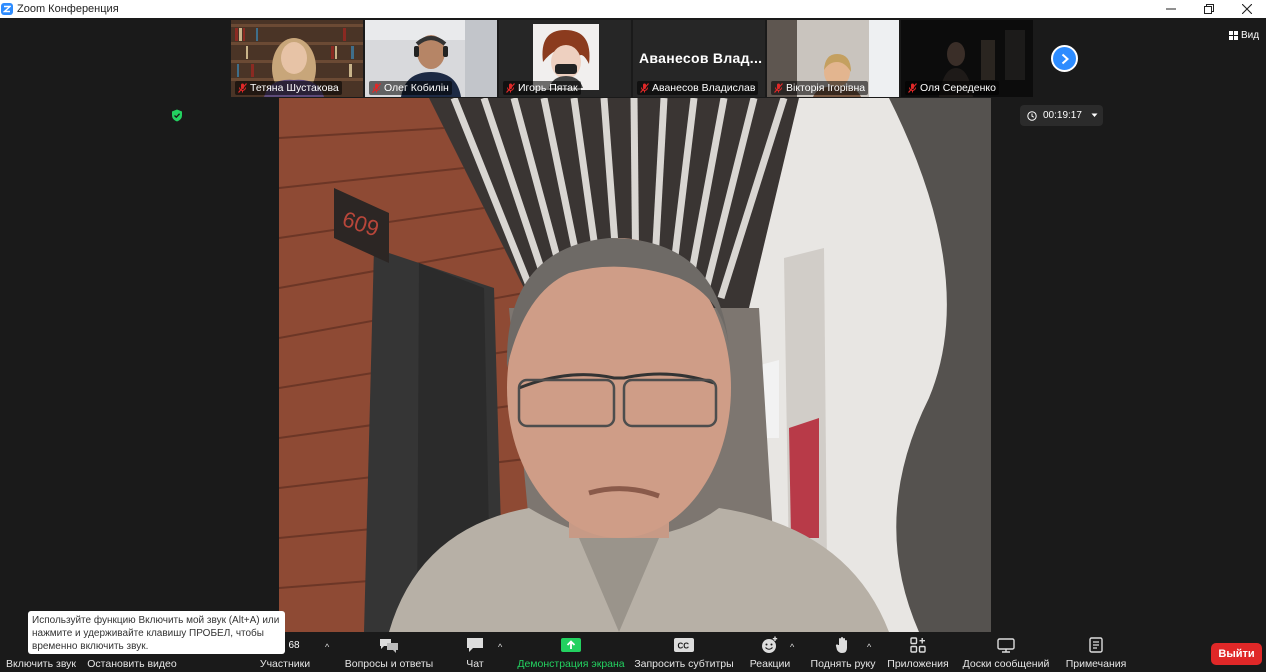 The height and width of the screenshot is (672, 1266). What do you see at coordinates (958, 88) in the screenshot?
I see `participant-name: Оля Середенко` at bounding box center [958, 88].